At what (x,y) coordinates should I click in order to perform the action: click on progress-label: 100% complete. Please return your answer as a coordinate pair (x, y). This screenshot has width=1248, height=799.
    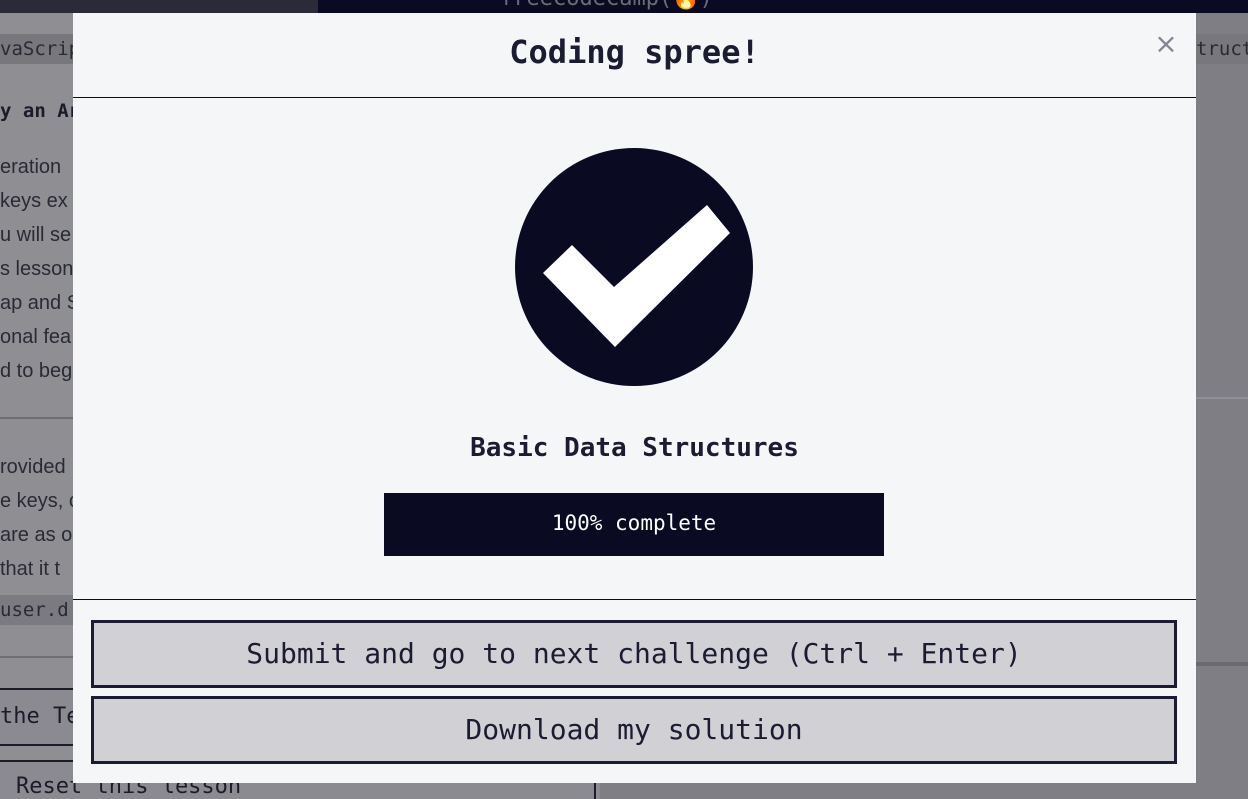
    Looking at the image, I should click on (634, 523).